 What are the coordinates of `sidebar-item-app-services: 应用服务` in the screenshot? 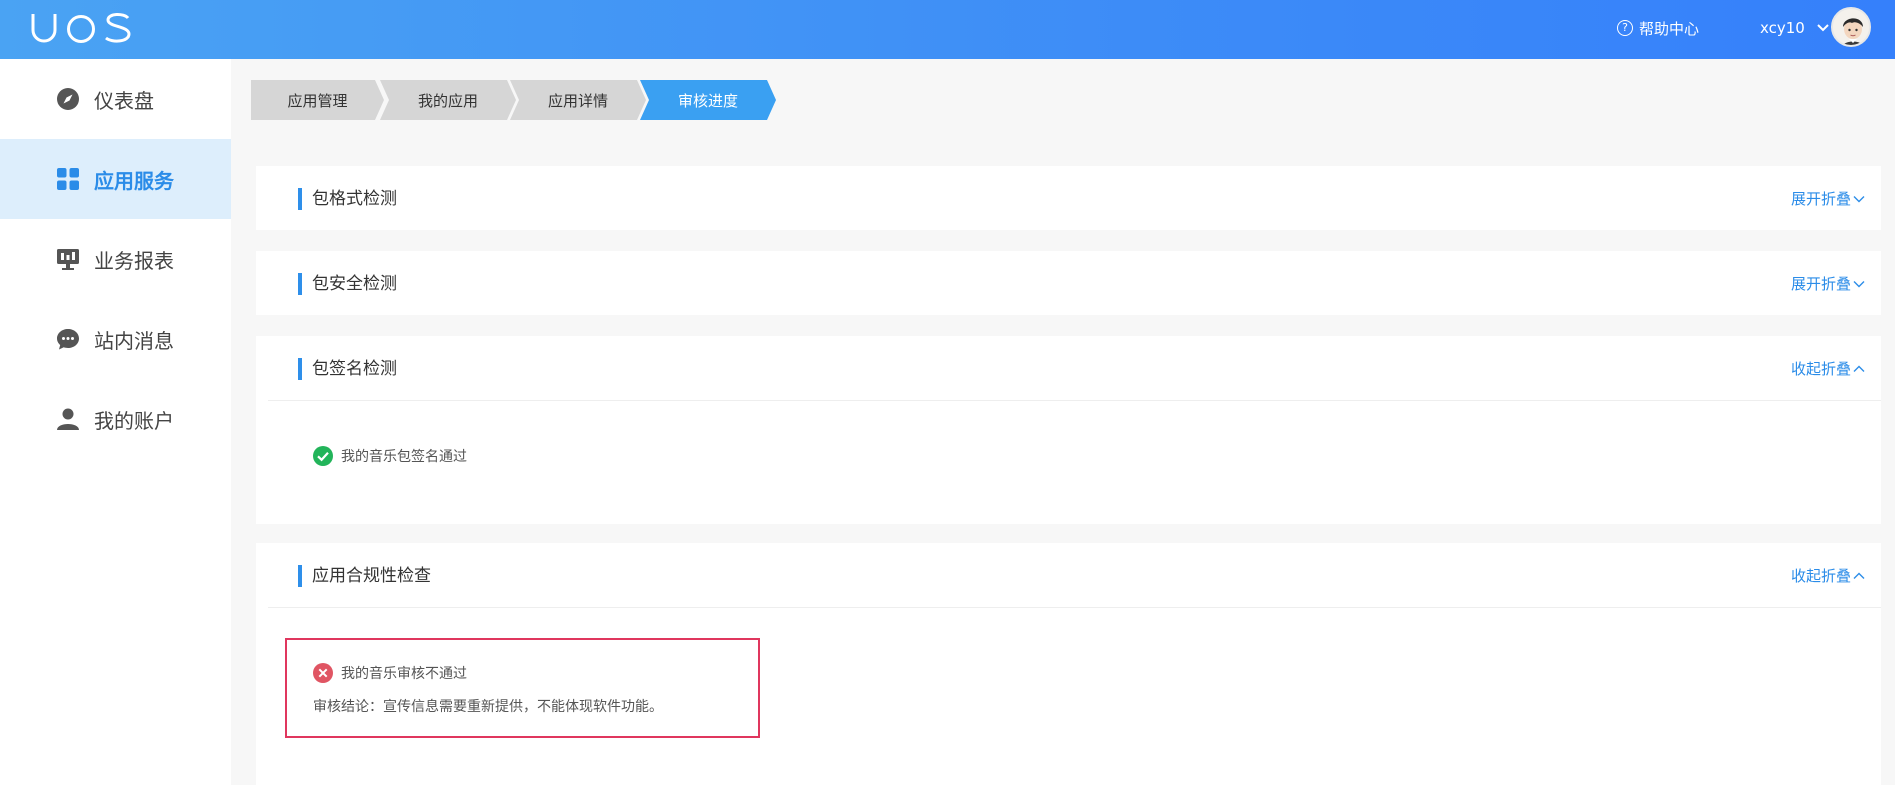 It's located at (115, 179).